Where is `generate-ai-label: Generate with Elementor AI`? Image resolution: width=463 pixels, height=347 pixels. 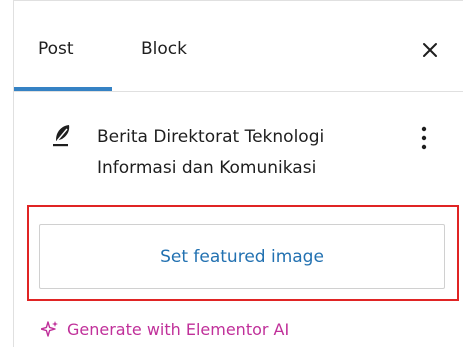
generate-ai-label: Generate with Elementor AI is located at coordinates (178, 329).